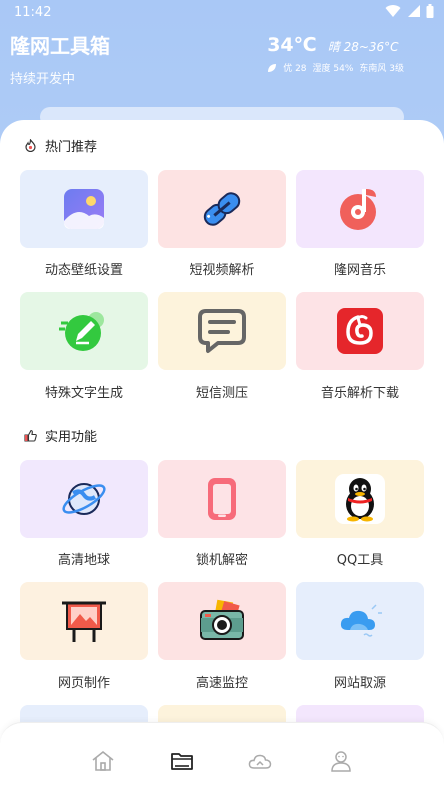 The width and height of the screenshot is (444, 791). I want to click on fire-icon, so click(30, 145).